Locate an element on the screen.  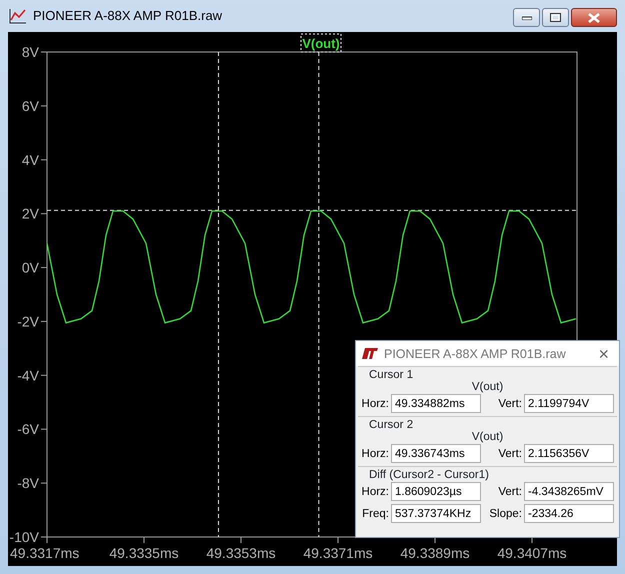
x-axis-label: 49.3389ms is located at coordinates (435, 553).